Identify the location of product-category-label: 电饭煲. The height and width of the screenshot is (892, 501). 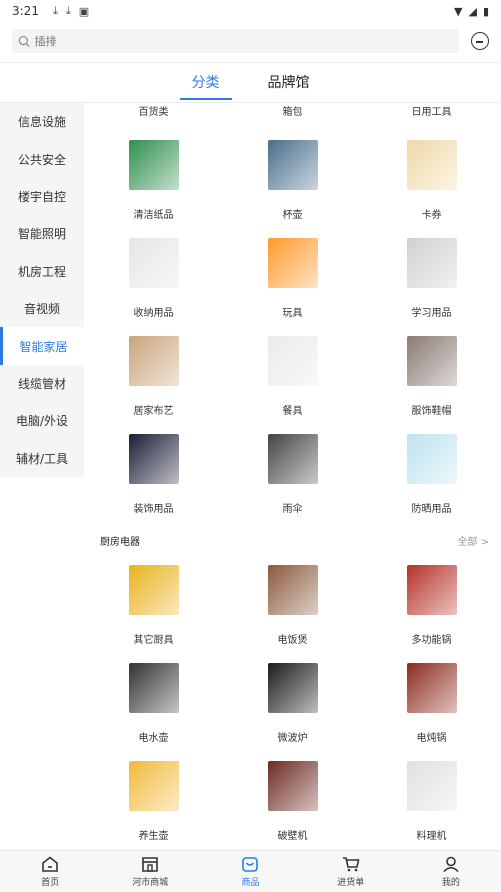
(292, 640).